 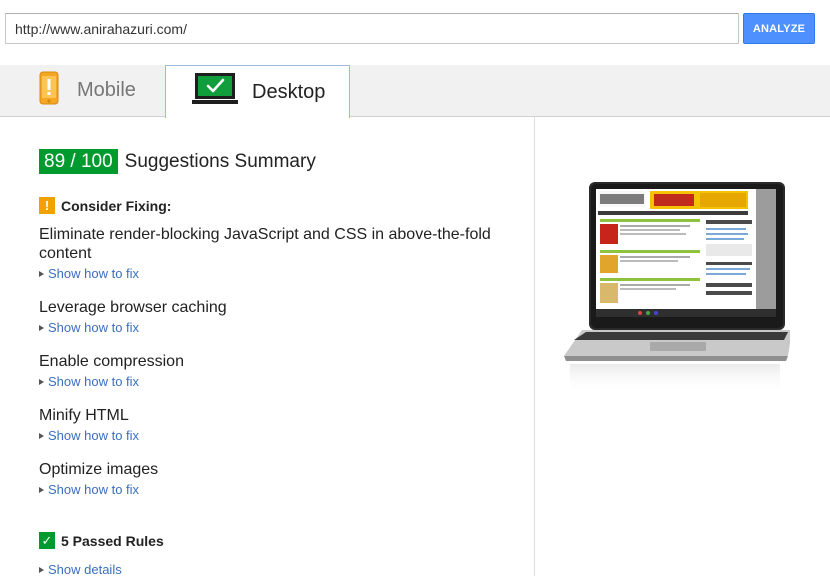 What do you see at coordinates (415, 91) in the screenshot?
I see `tab-strip: Mobile Desktop` at bounding box center [415, 91].